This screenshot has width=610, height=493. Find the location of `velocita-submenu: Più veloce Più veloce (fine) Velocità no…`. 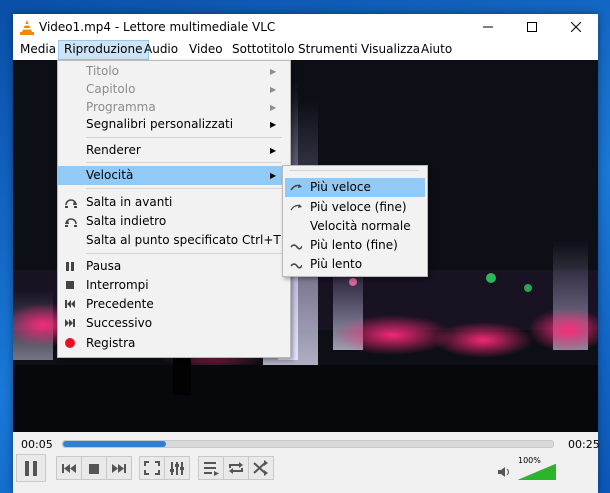

velocita-submenu: Più veloce Più veloce (fine) Velocità no… is located at coordinates (355, 221).